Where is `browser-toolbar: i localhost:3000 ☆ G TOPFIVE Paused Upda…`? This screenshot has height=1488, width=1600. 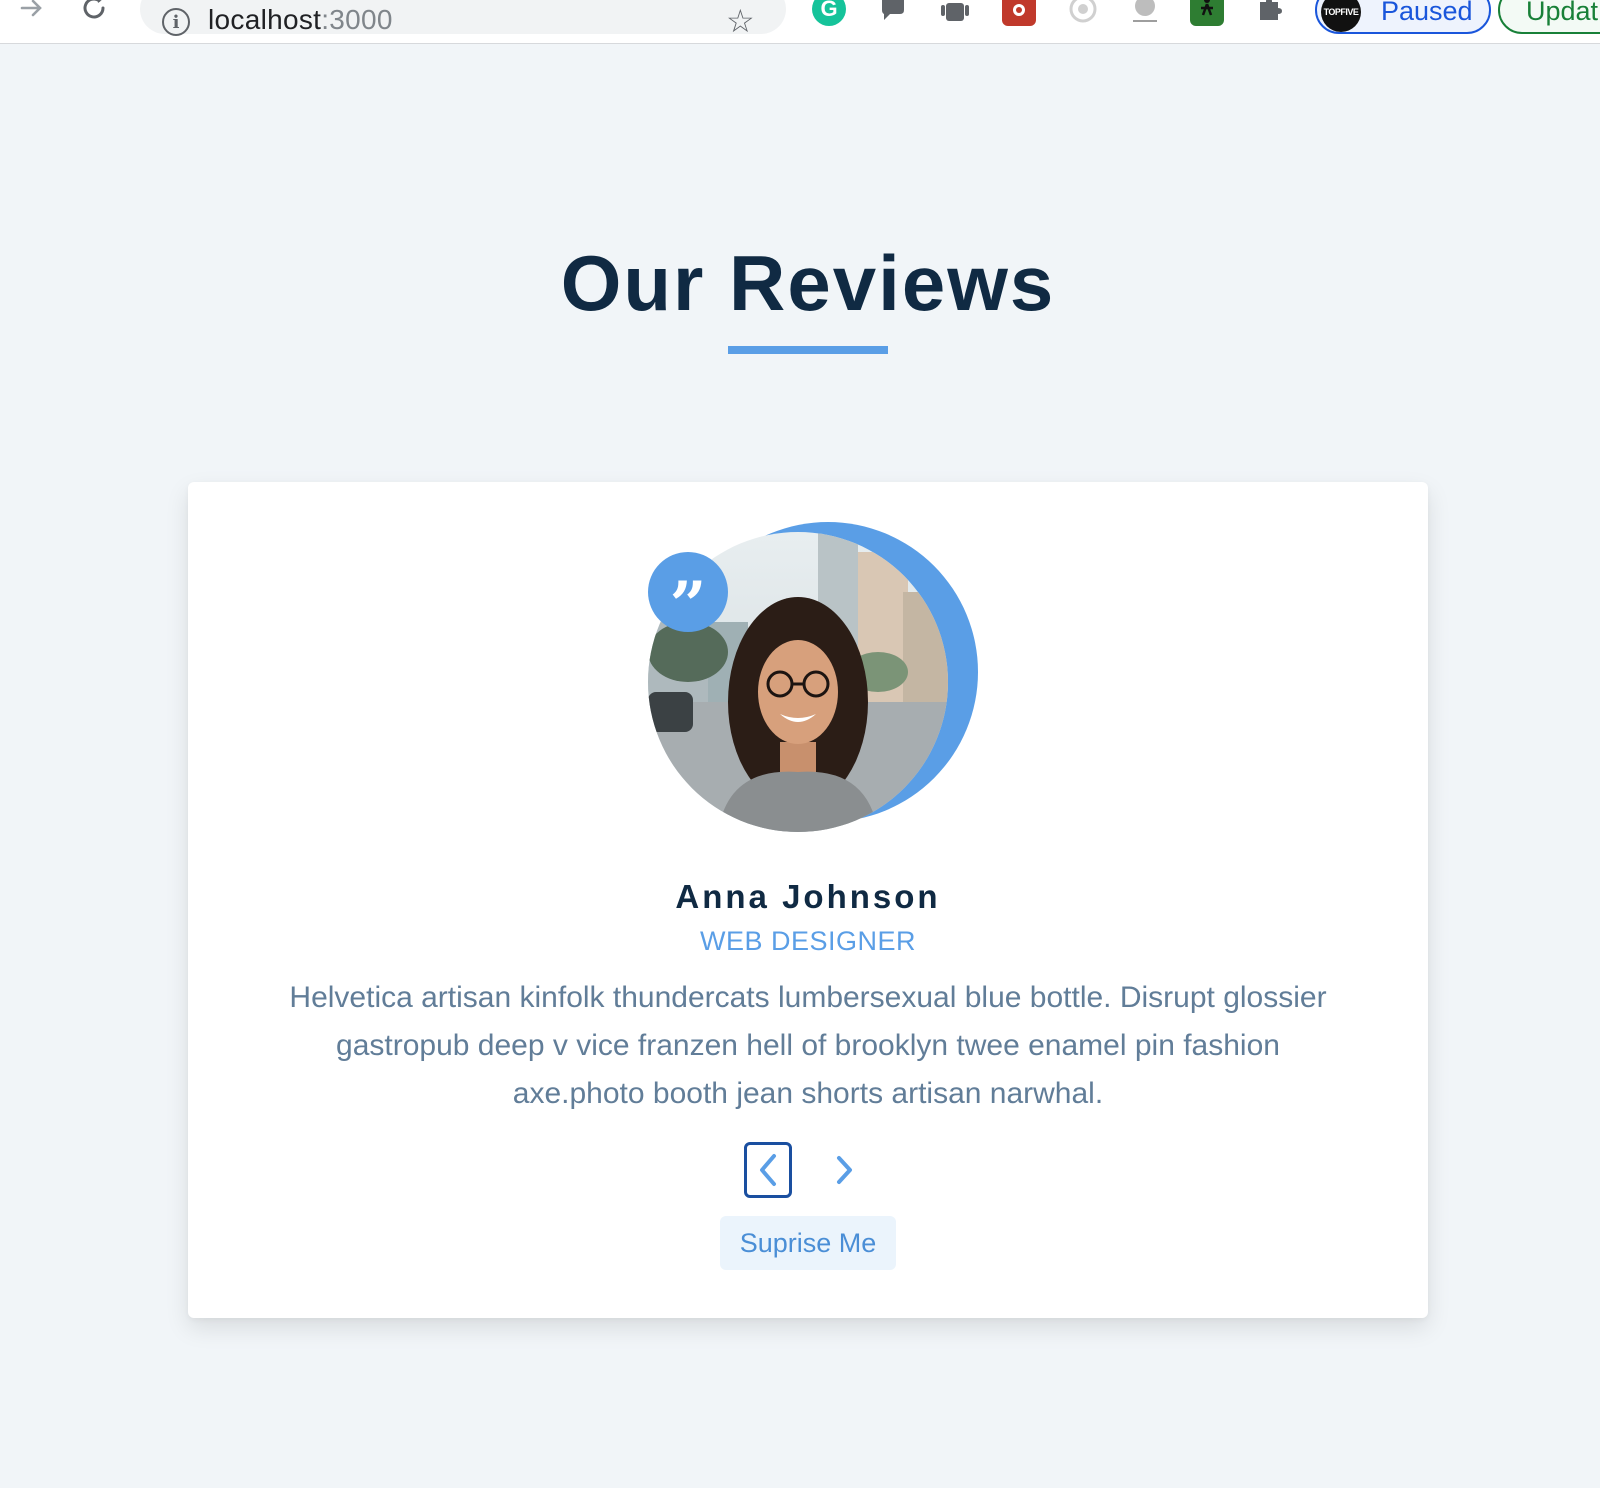 browser-toolbar: i localhost:3000 ☆ G TOPFIVE Paused Upda… is located at coordinates (800, 22).